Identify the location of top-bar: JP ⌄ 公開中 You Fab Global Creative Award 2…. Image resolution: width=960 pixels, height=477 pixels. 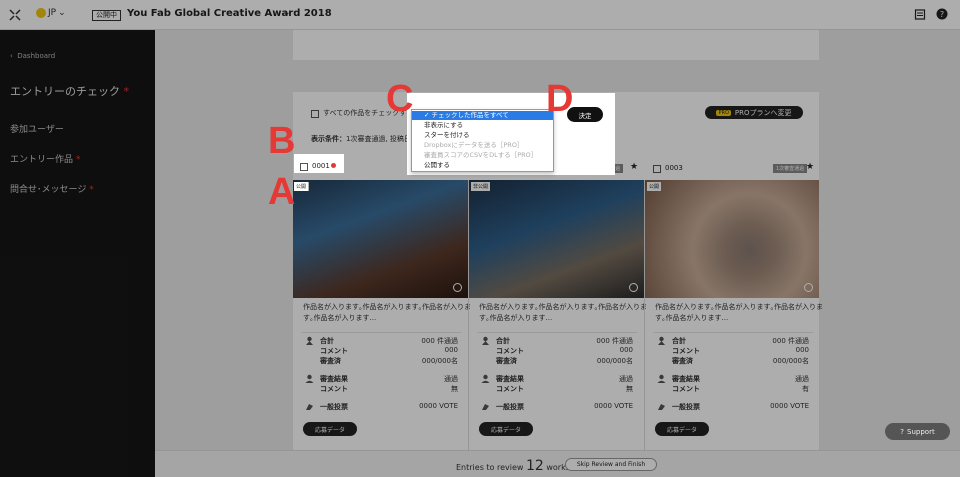
(480, 15).